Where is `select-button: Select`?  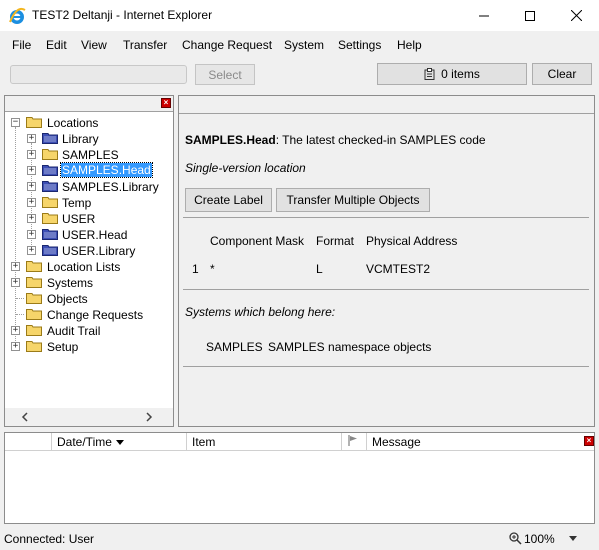 select-button: Select is located at coordinates (225, 74).